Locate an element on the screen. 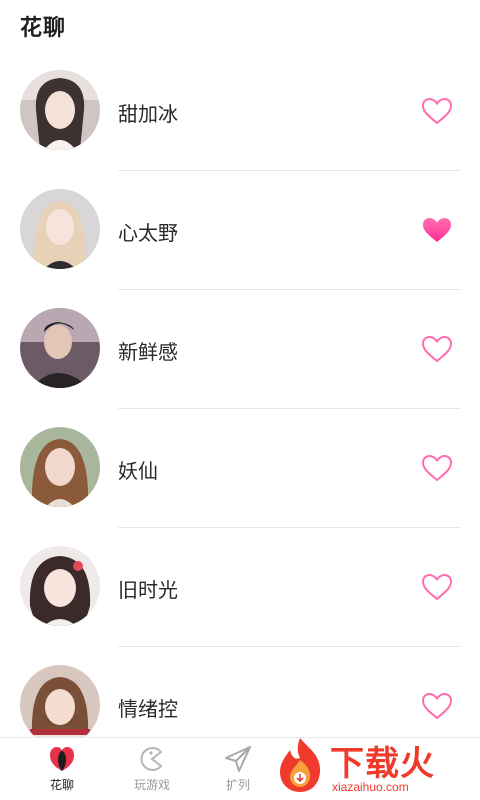 This screenshot has height=800, width=480. list-item: 心太野 is located at coordinates (240, 230).